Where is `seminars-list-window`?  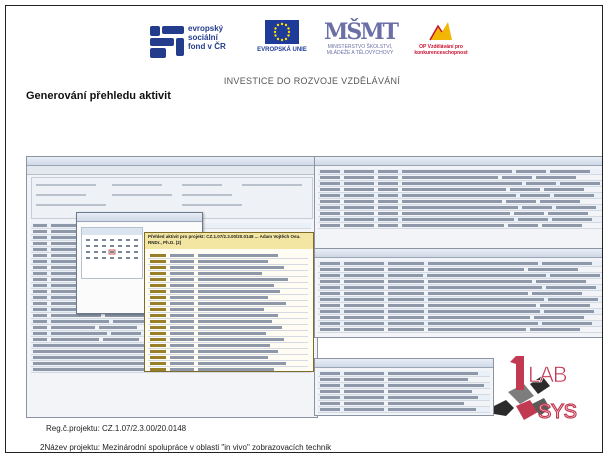 seminars-list-window is located at coordinates (458, 293).